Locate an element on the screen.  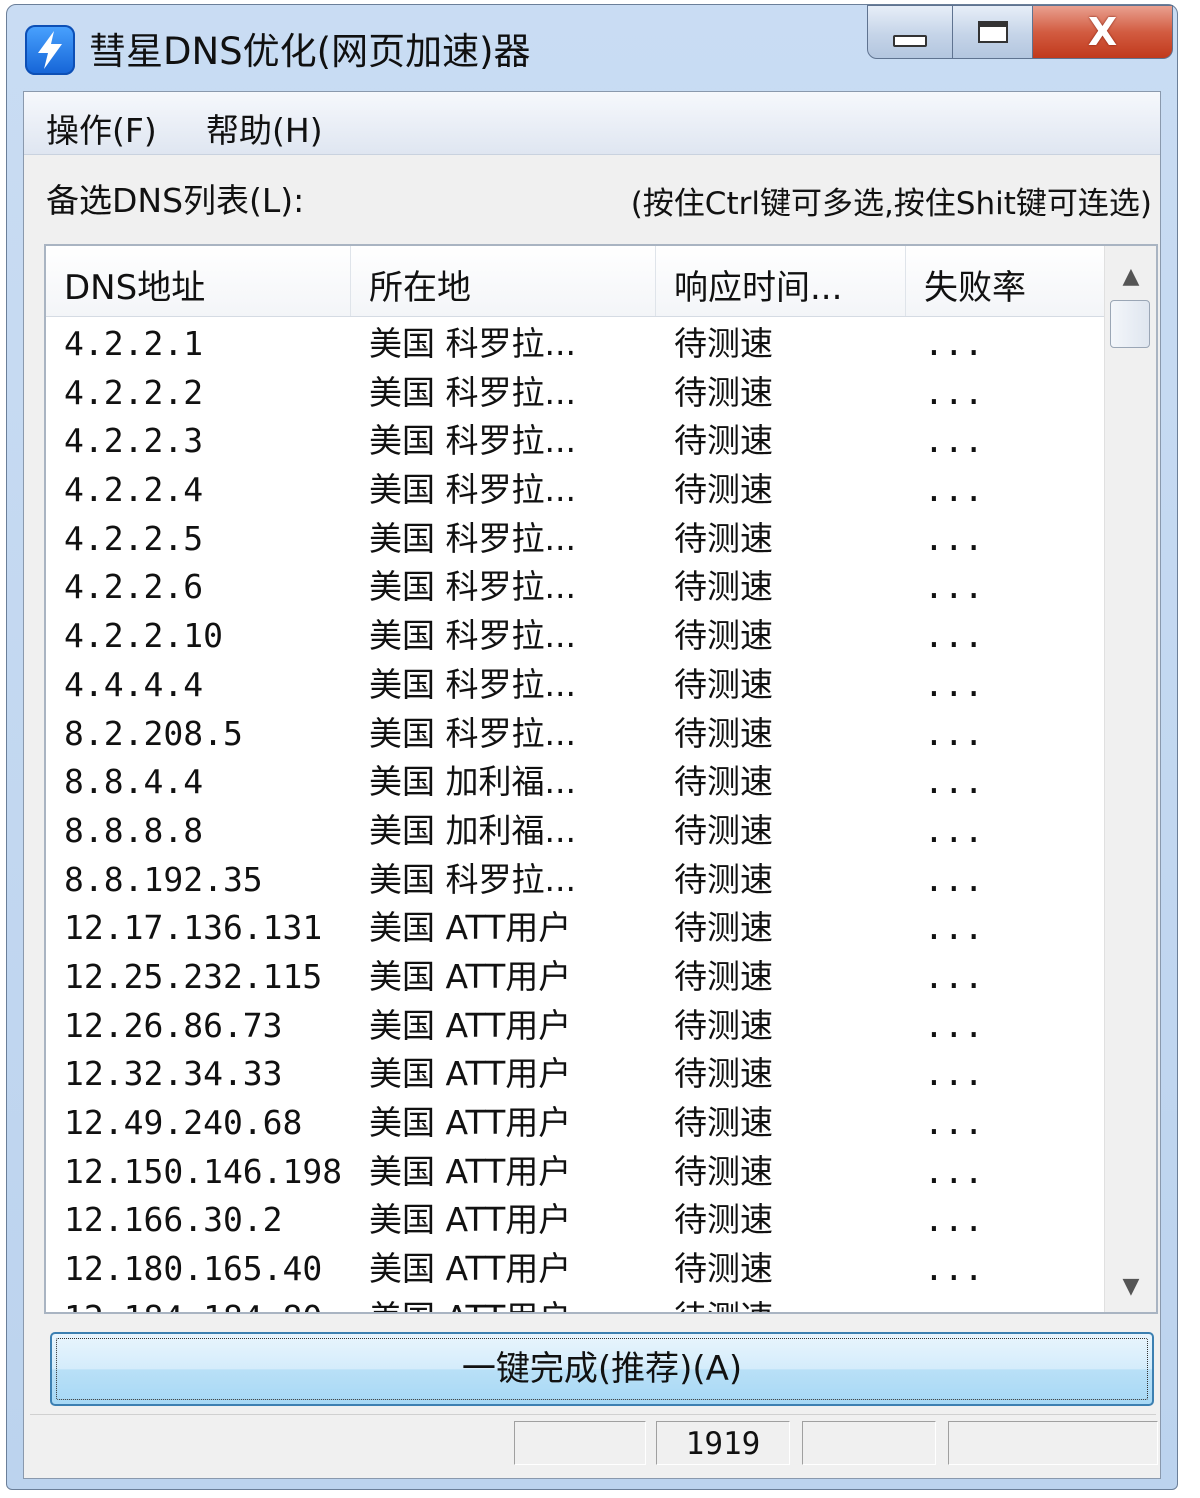
maximize-icon is located at coordinates (992, 32).